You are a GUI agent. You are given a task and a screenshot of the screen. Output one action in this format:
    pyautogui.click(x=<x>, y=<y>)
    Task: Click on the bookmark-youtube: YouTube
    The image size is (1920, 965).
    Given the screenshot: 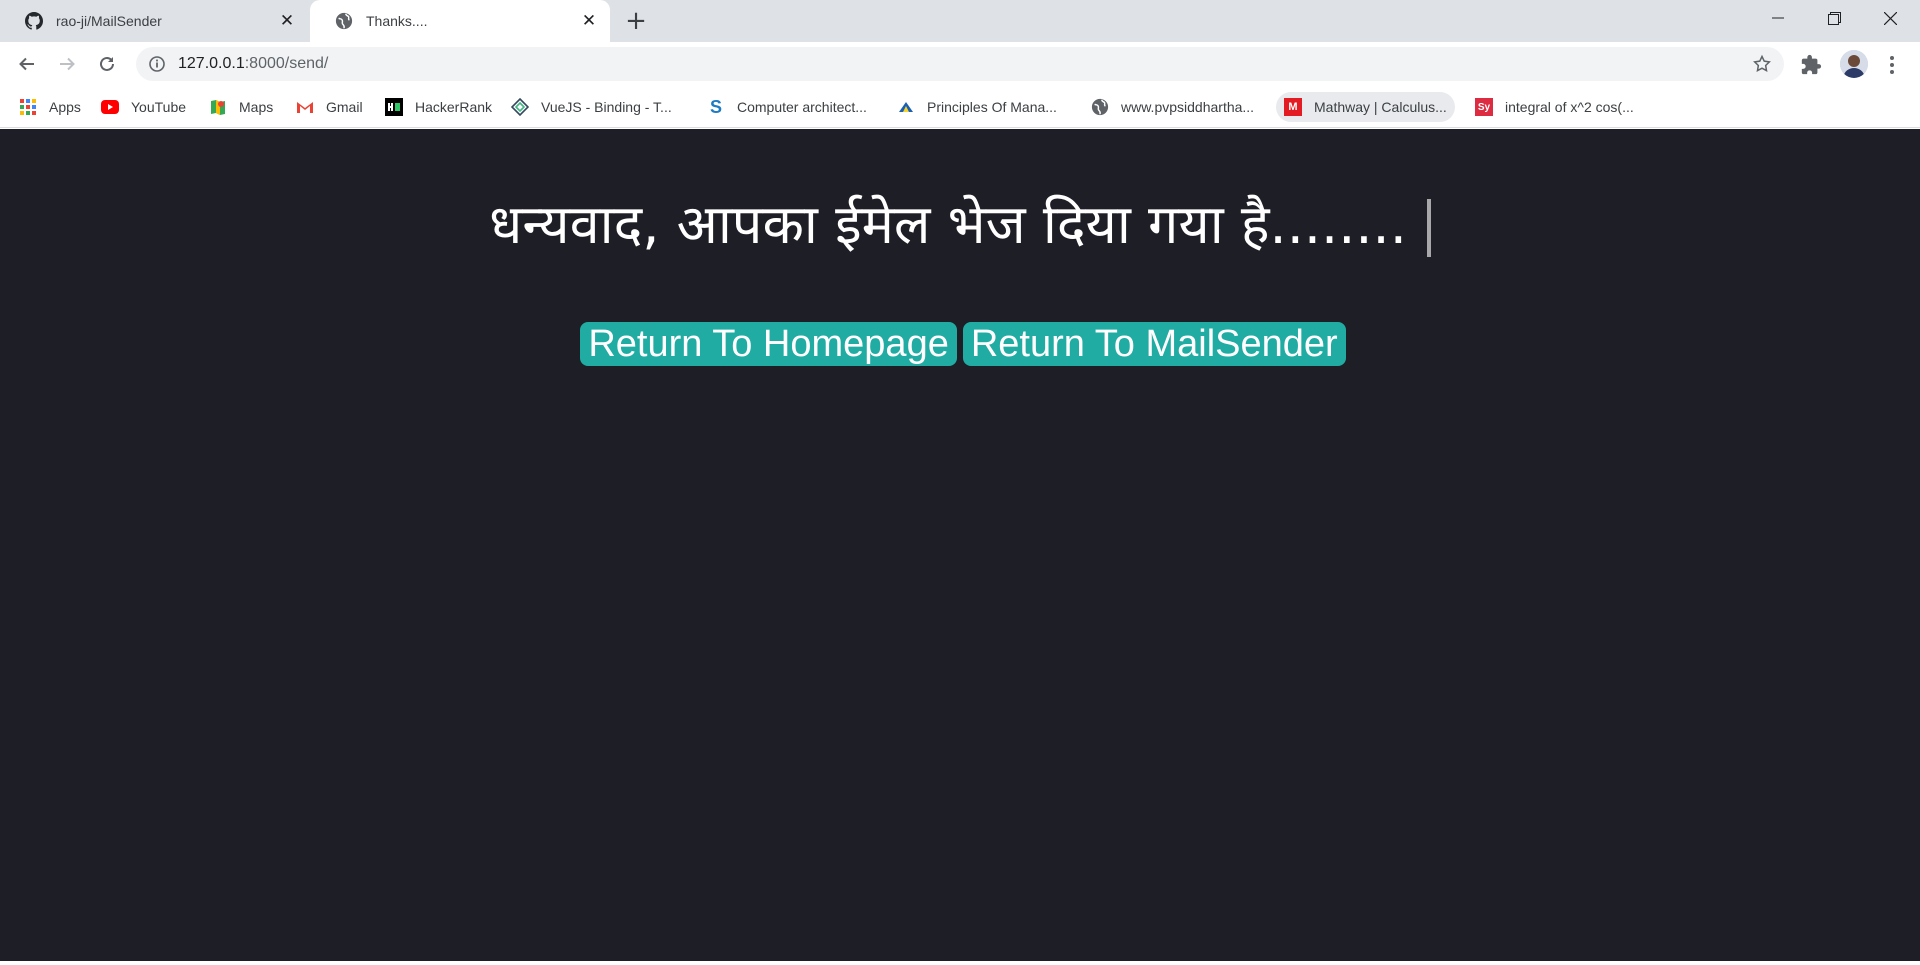 What is the action you would take?
    pyautogui.click(x=143, y=107)
    